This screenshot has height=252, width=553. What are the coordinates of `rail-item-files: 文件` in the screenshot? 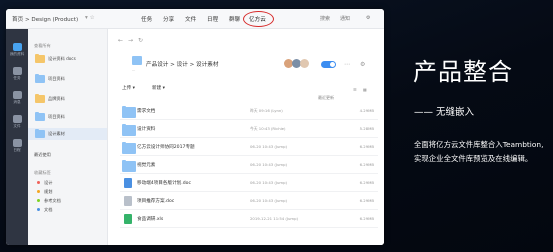 It's located at (17, 122).